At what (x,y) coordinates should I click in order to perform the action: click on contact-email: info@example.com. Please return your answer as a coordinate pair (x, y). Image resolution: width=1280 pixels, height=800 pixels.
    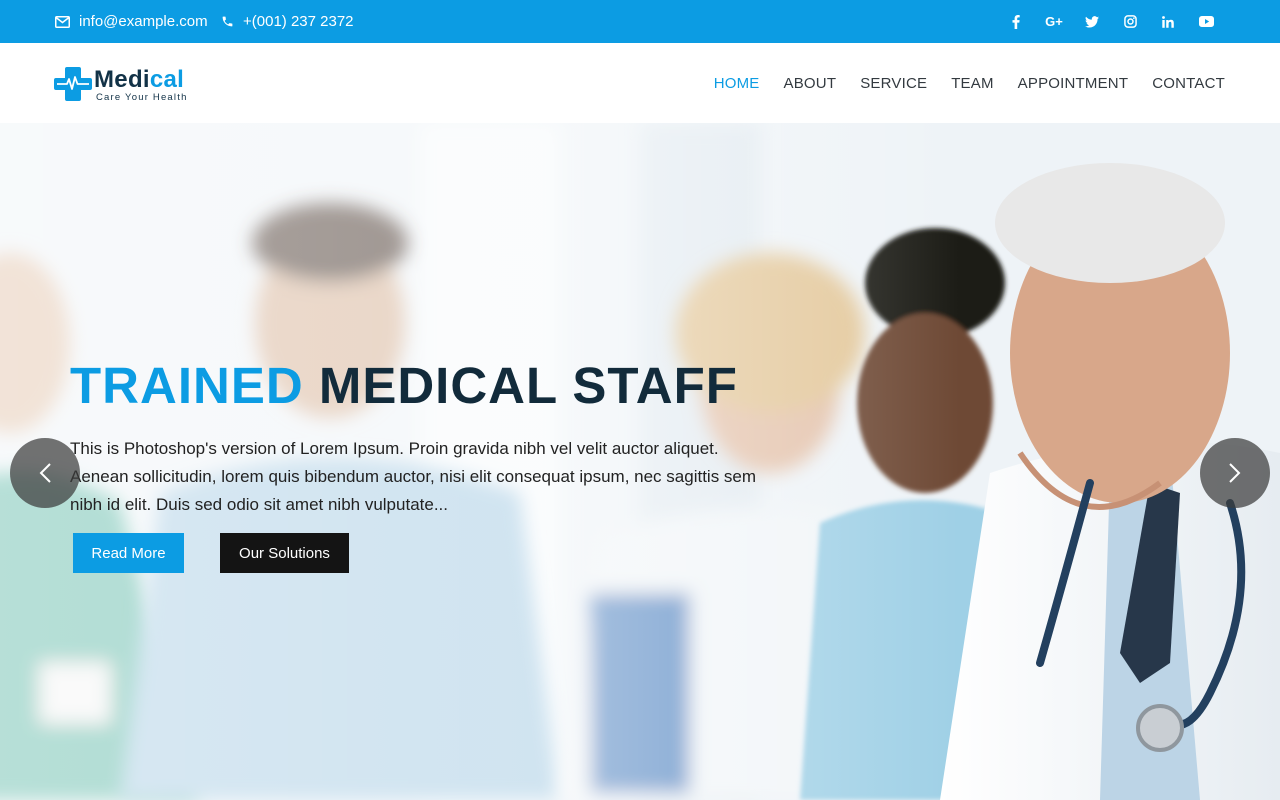
    Looking at the image, I should click on (131, 21).